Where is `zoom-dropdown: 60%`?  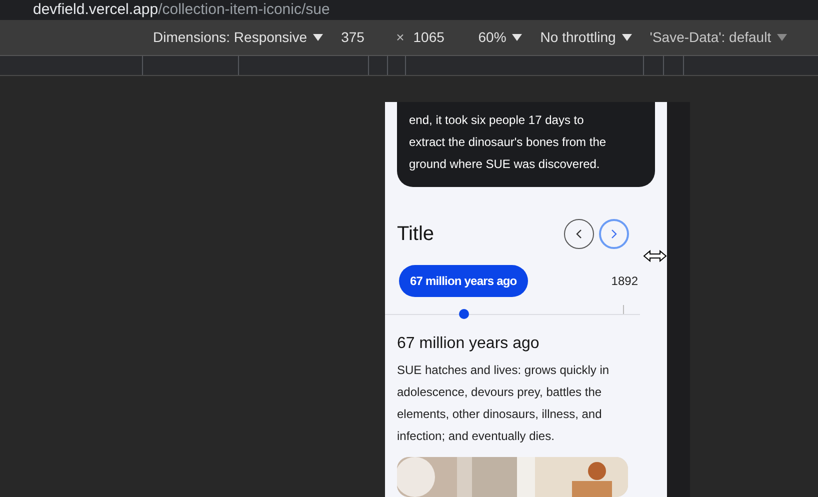 zoom-dropdown: 60% is located at coordinates (500, 37).